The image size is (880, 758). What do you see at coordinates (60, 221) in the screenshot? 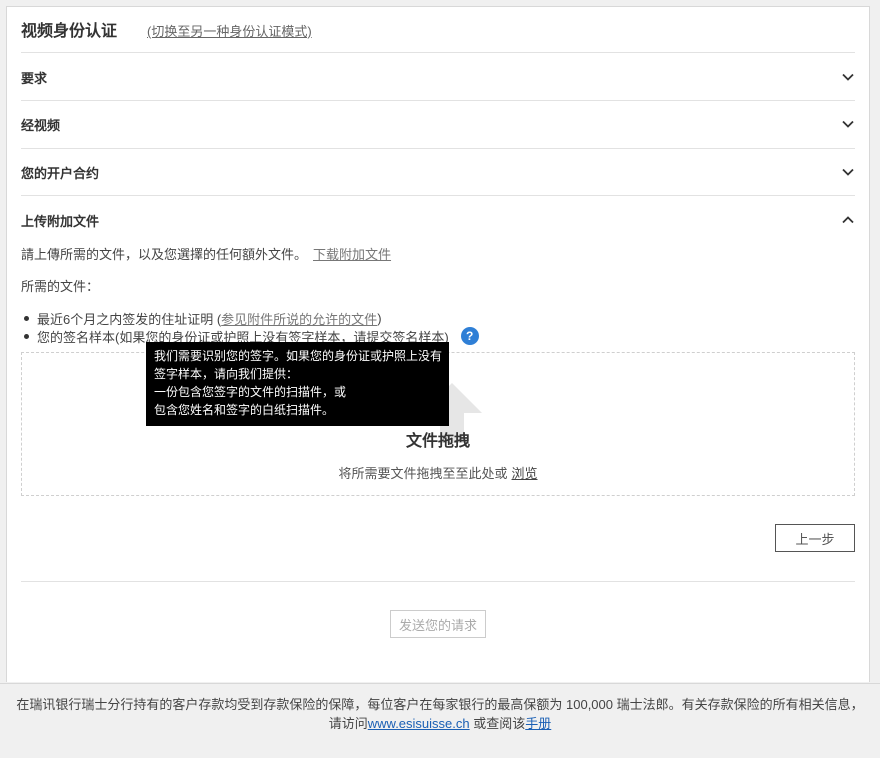
I see `section-label: 上传附加文件` at bounding box center [60, 221].